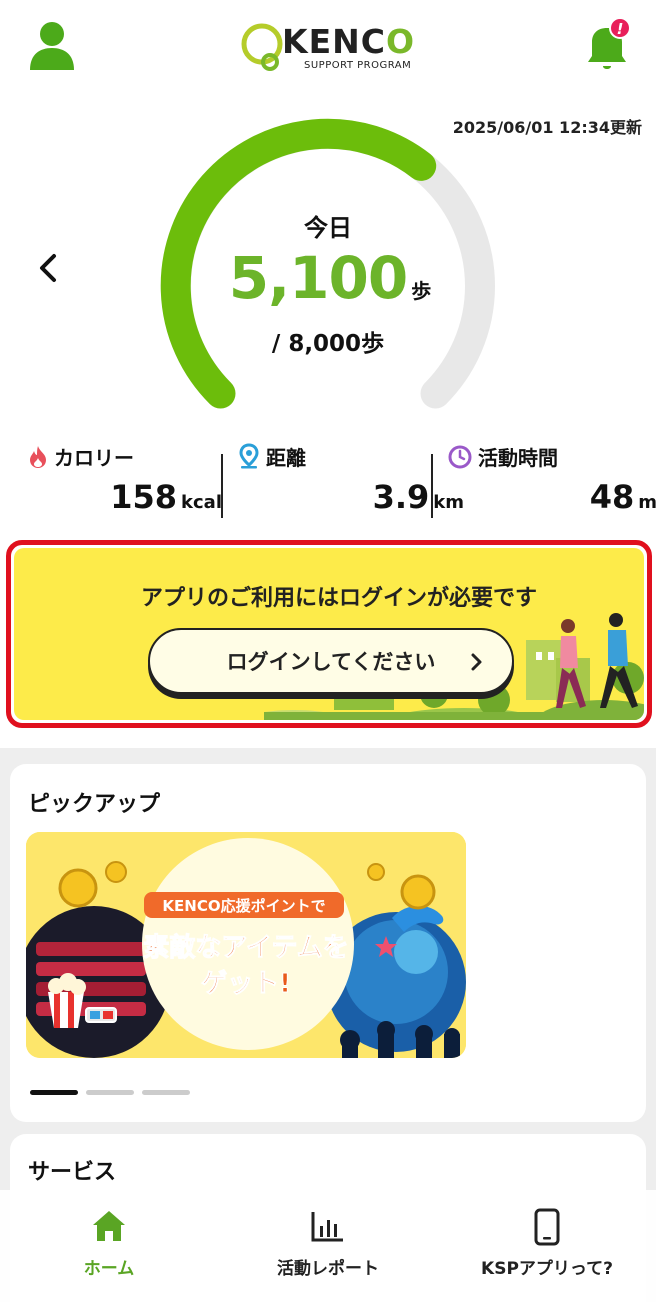 This screenshot has height=1302, width=656. What do you see at coordinates (94, 804) in the screenshot?
I see `pickup-title: ピックアップ` at bounding box center [94, 804].